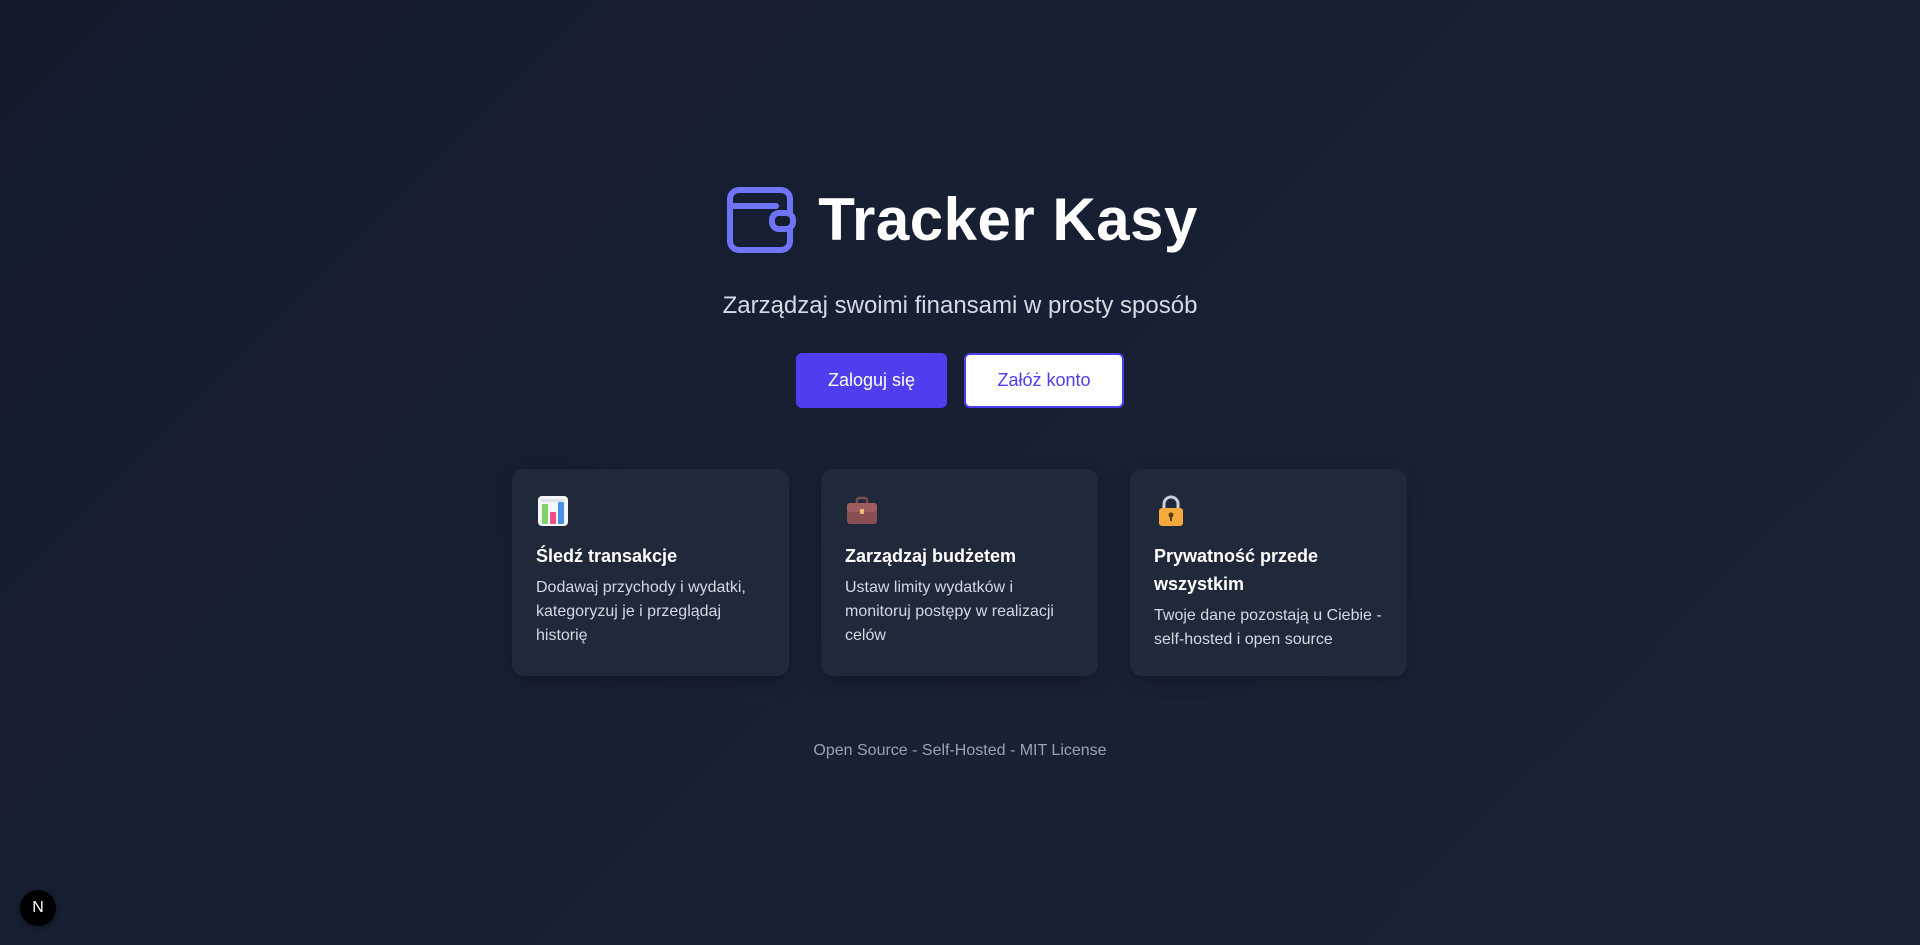 The height and width of the screenshot is (945, 1920). I want to click on login-button: Zaloguj się, so click(871, 380).